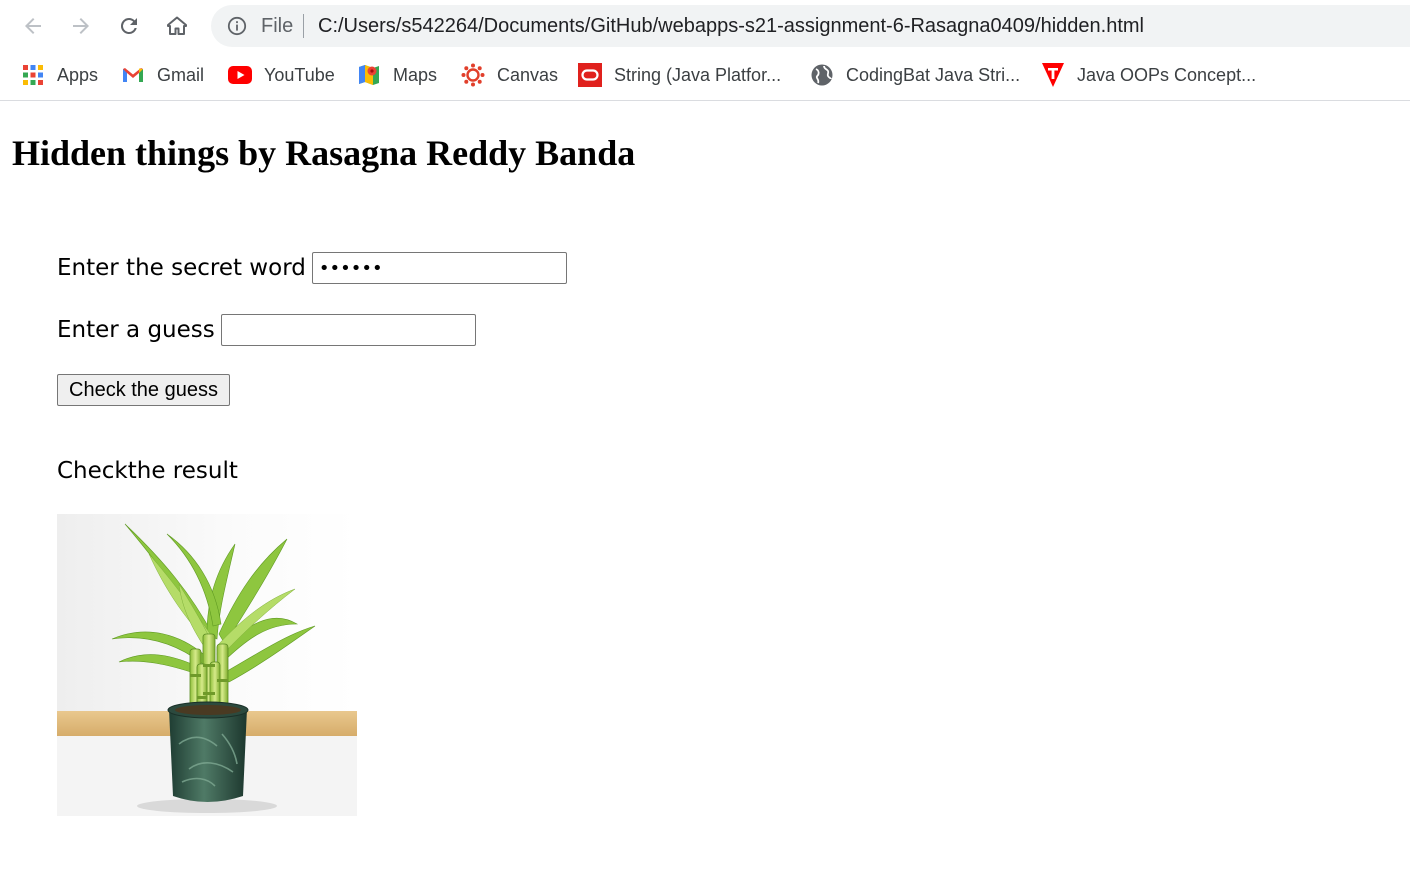 The height and width of the screenshot is (885, 1410). What do you see at coordinates (590, 75) in the screenshot?
I see `oracle-icon` at bounding box center [590, 75].